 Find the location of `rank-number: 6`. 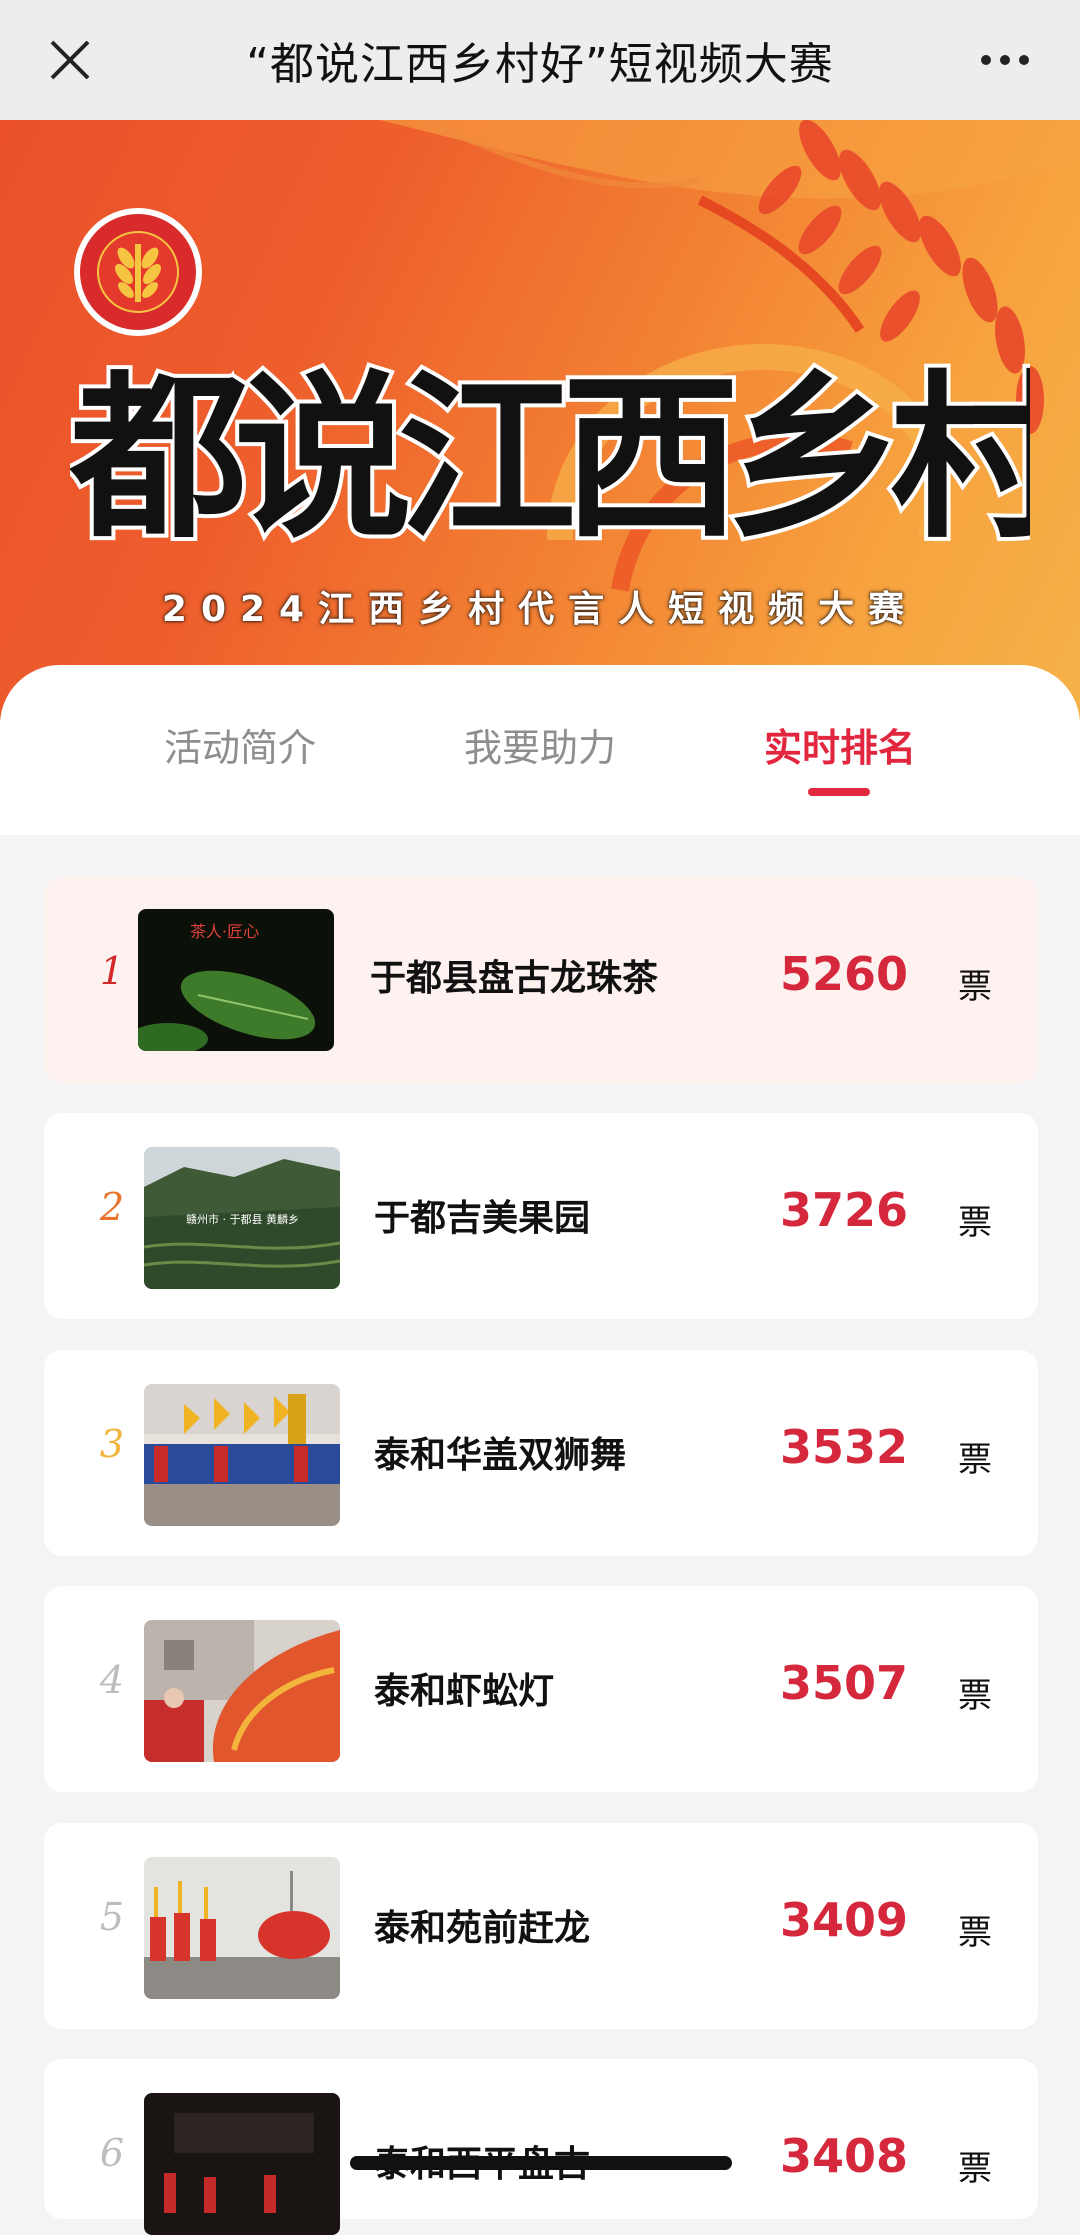

rank-number: 6 is located at coordinates (112, 2153).